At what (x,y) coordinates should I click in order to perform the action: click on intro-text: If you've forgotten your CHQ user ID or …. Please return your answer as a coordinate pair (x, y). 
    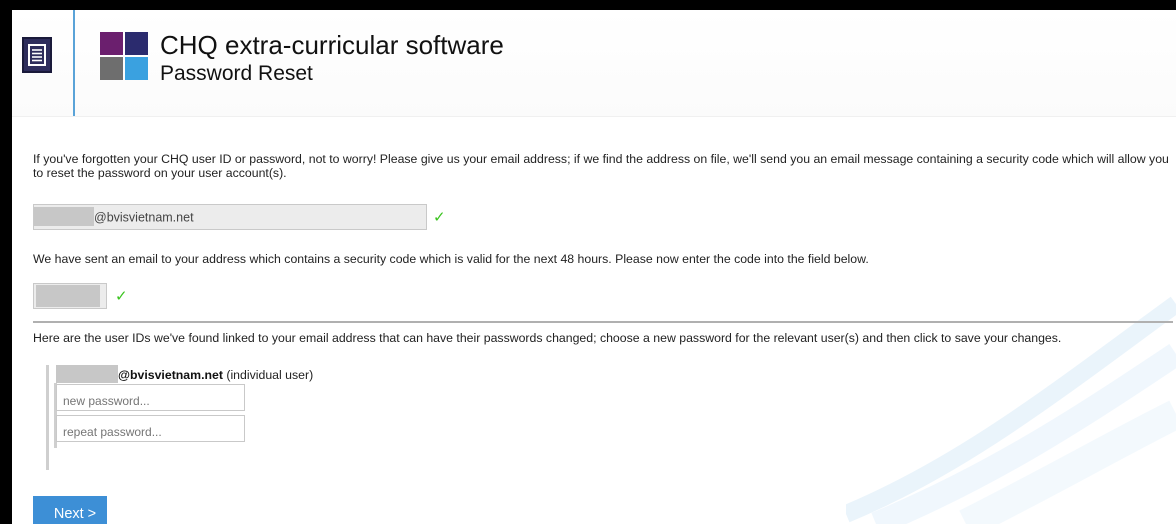
    Looking at the image, I should click on (601, 166).